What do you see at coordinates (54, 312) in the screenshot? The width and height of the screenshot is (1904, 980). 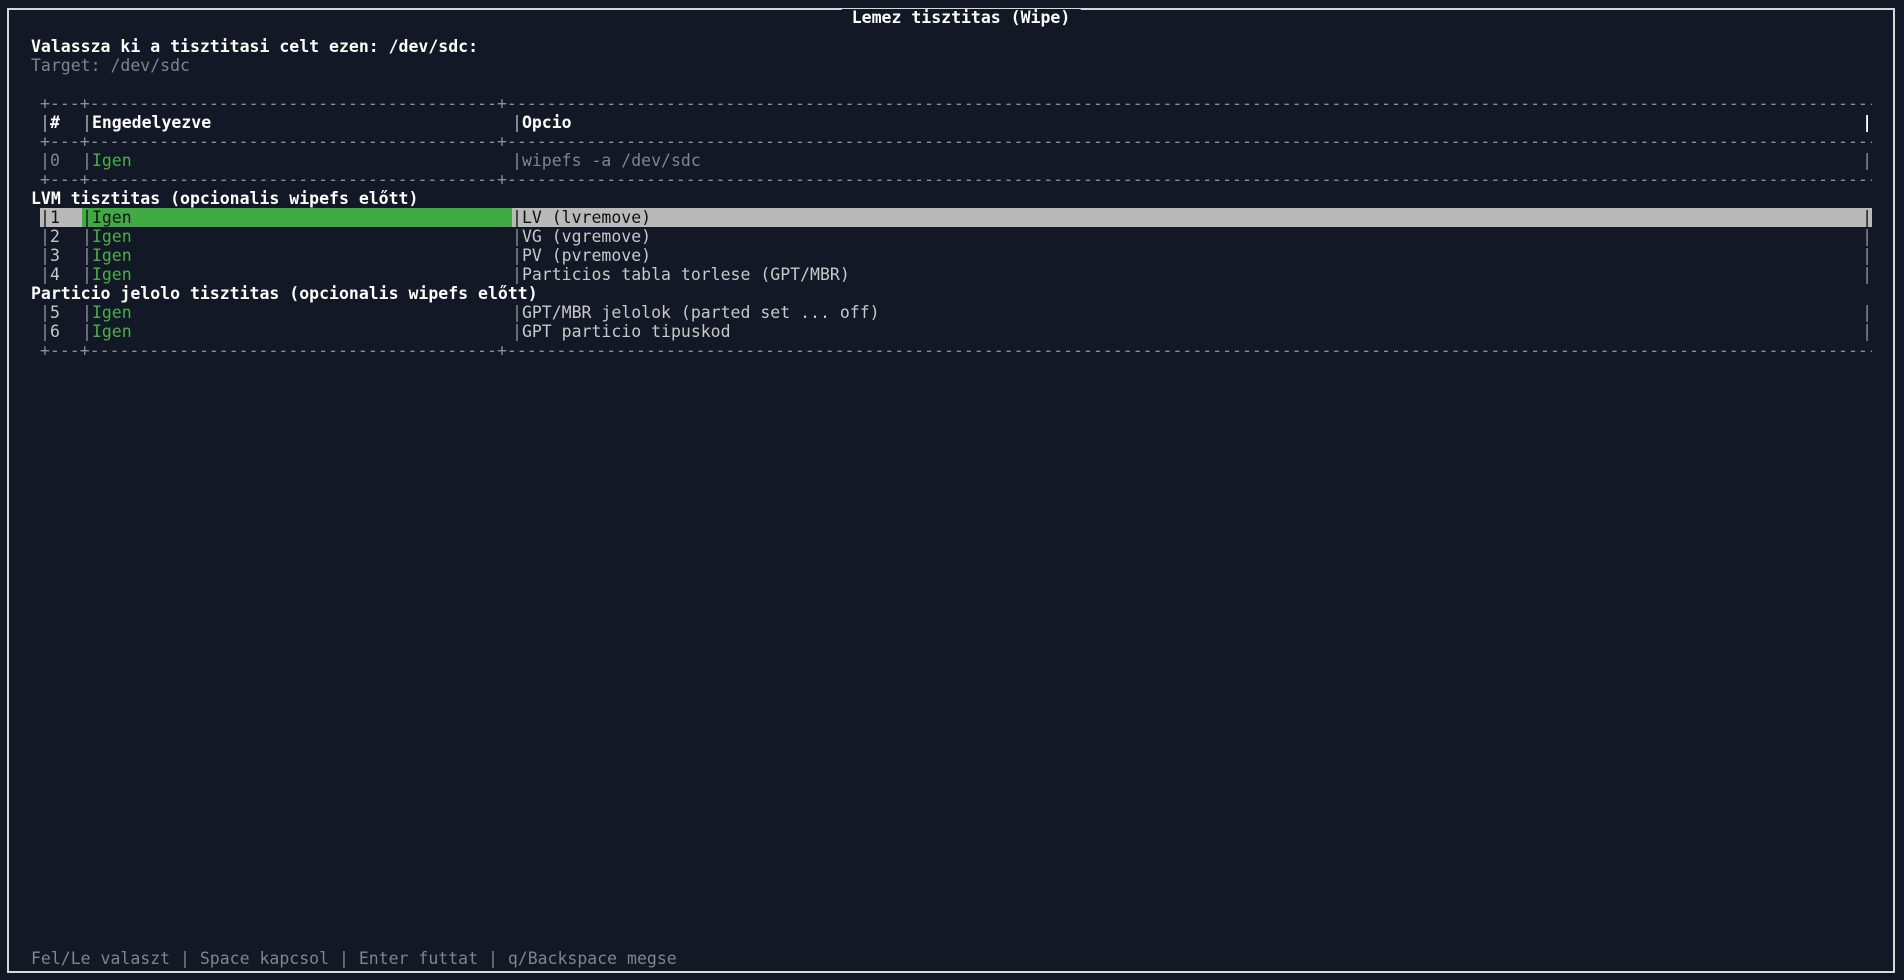 I see `row-num: 5` at bounding box center [54, 312].